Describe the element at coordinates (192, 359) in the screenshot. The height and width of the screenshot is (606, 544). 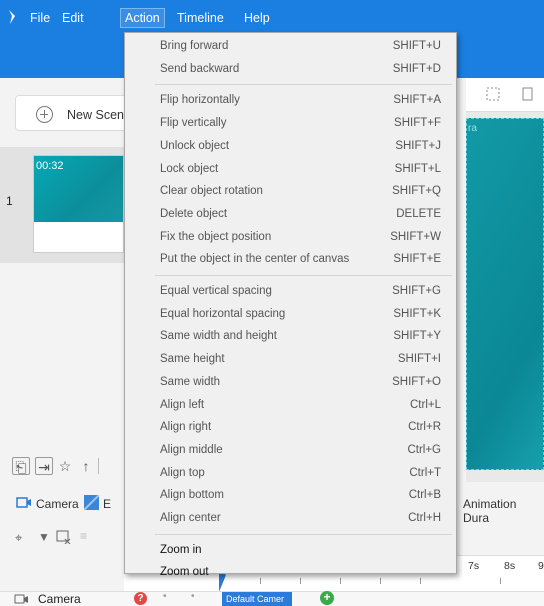
I see `menu-item-label: Same height` at that location.